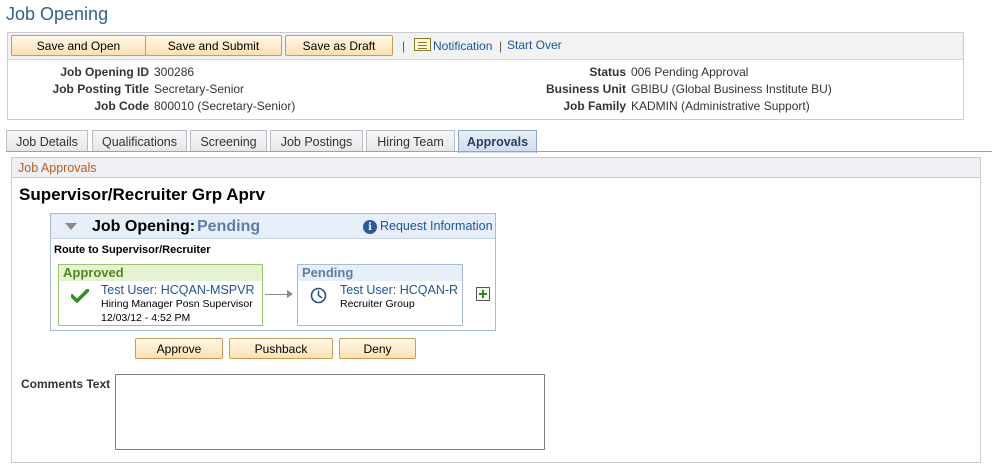  I want to click on add-approver-icon, so click(483, 294).